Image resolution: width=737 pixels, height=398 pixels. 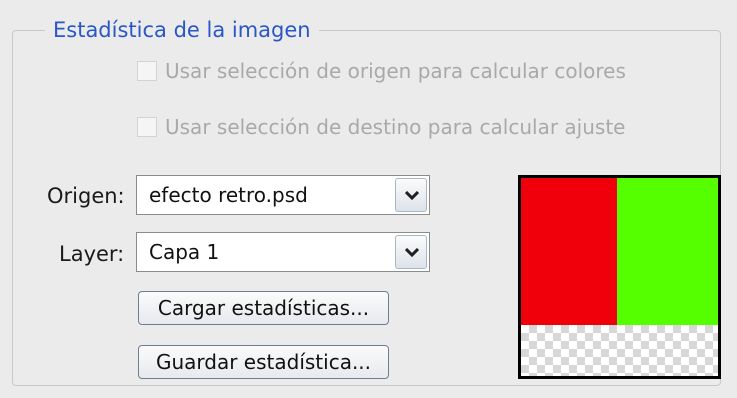 I want to click on source-dropdown-button, so click(x=411, y=195).